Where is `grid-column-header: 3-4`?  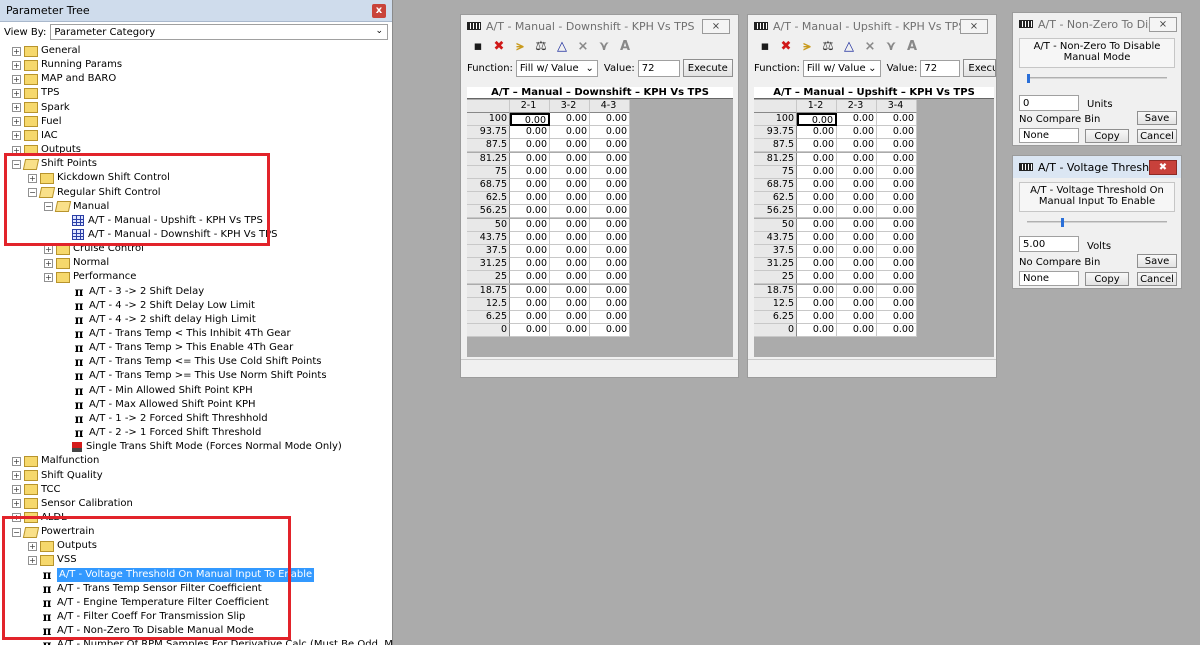
grid-column-header: 3-4 is located at coordinates (897, 106).